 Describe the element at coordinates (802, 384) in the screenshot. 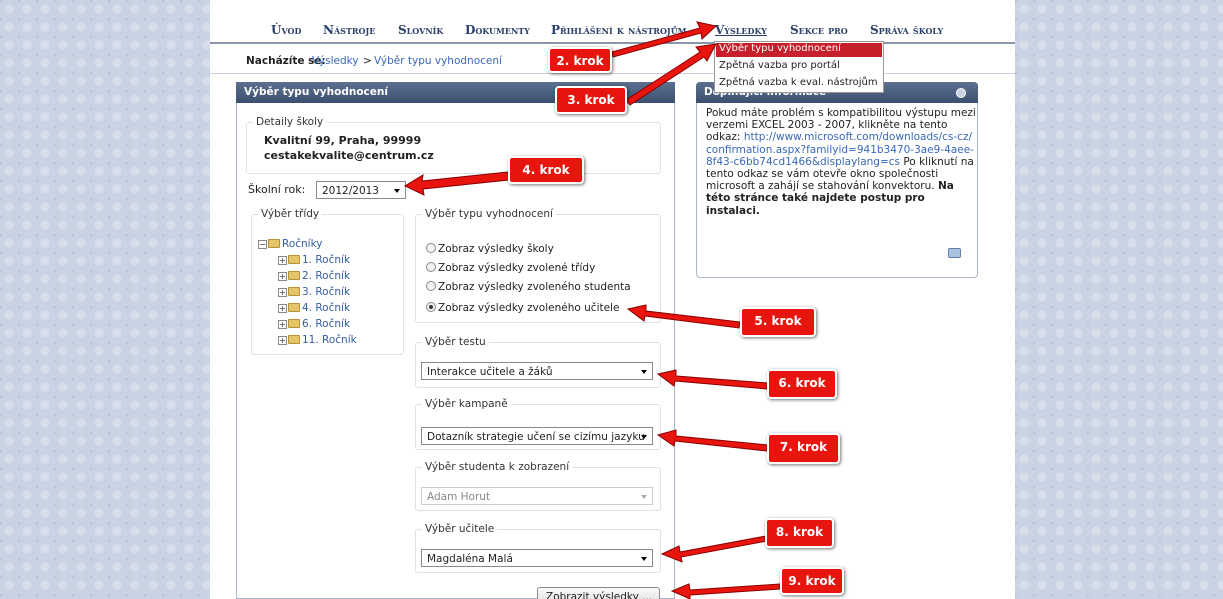

I see `step-6-callout: 6. krok` at that location.